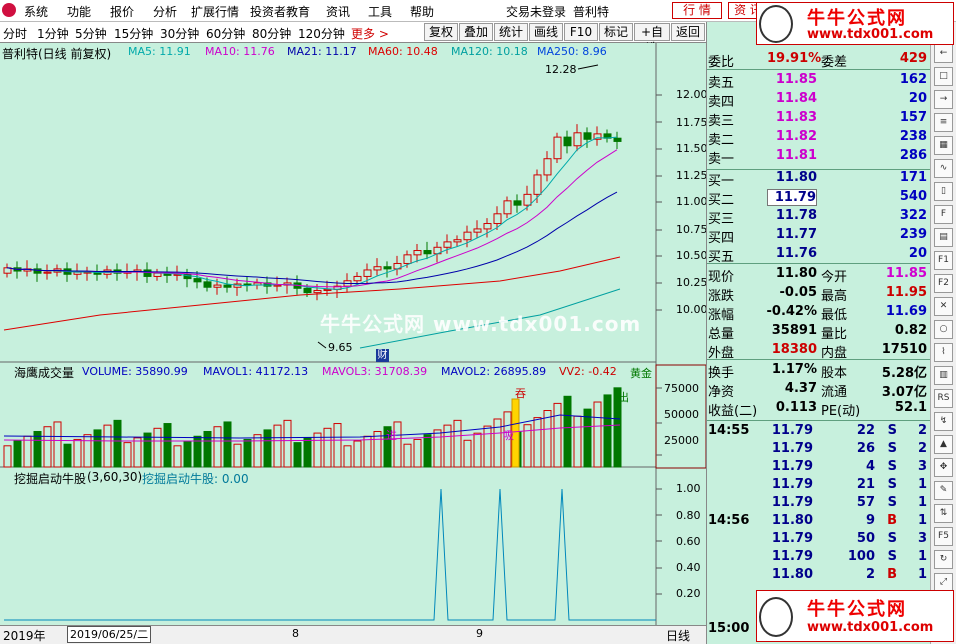 The height and width of the screenshot is (644, 956). Describe the element at coordinates (792, 117) in the screenshot. I see `ask-price: 11.83` at that location.